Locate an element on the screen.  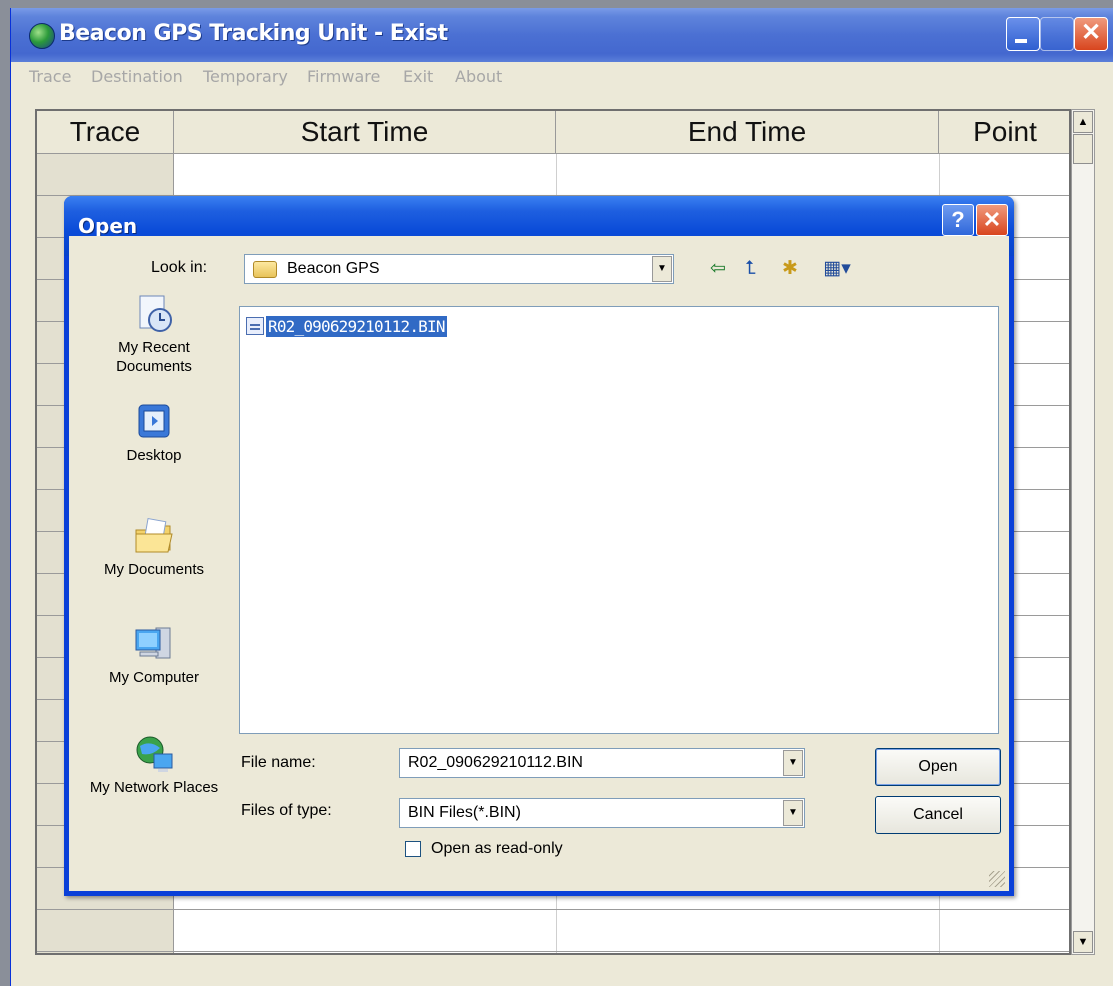
place-my-computer: My Computer is located at coordinates (154, 655).